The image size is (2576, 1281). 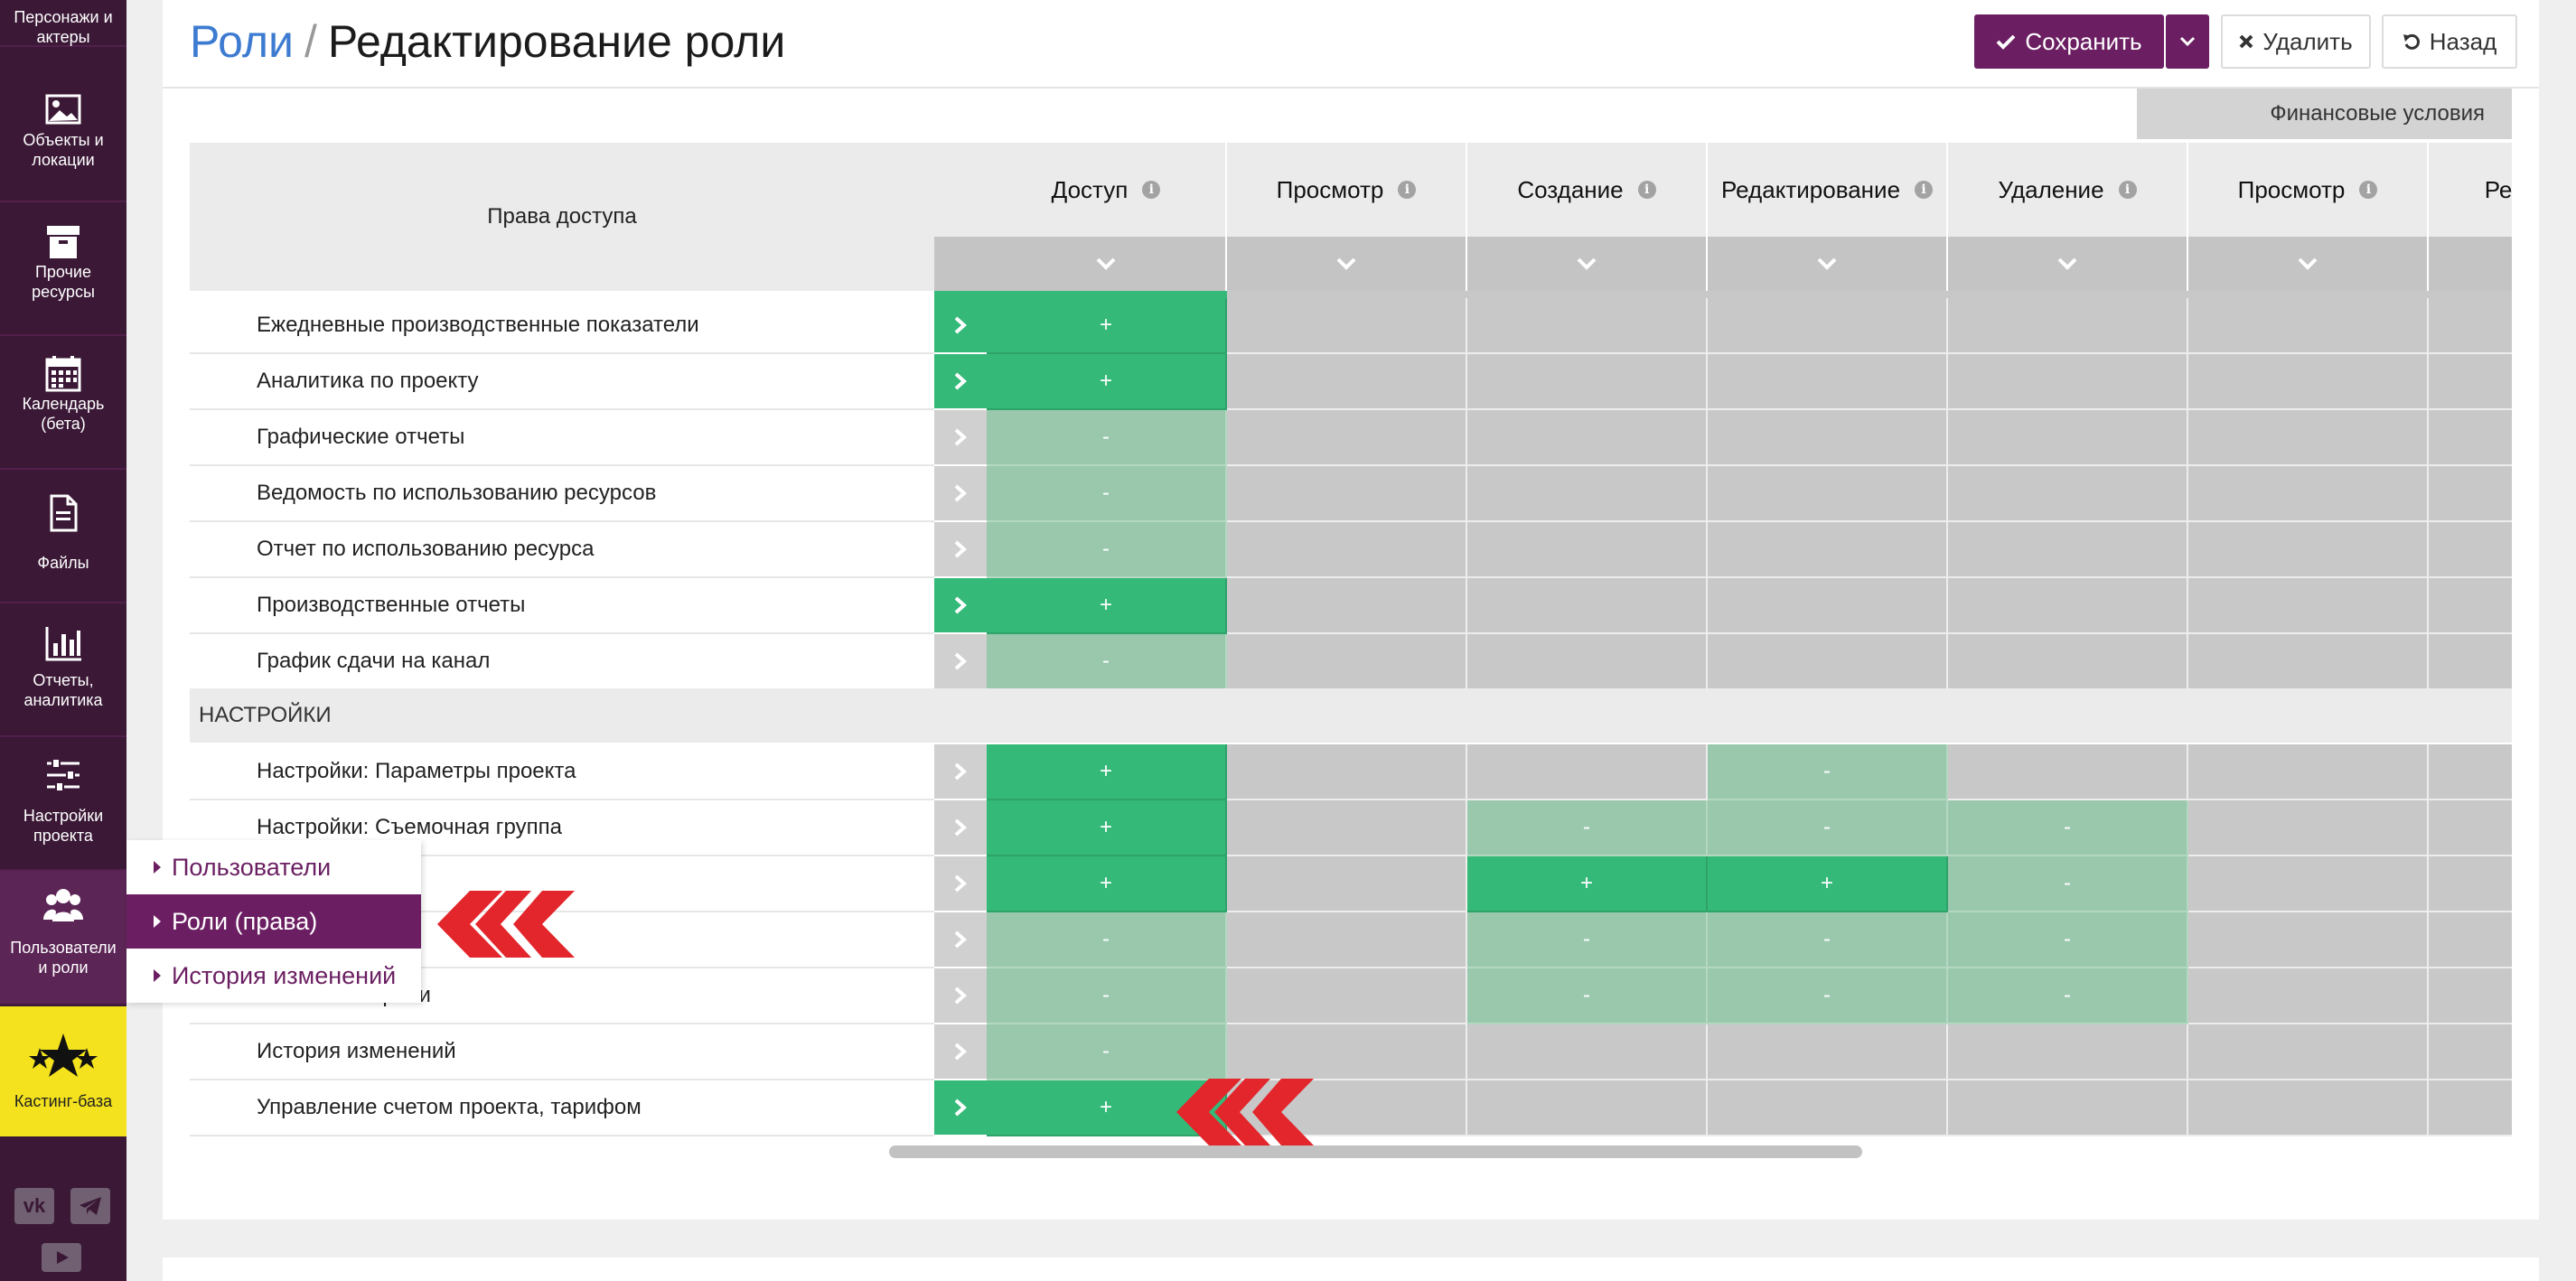 What do you see at coordinates (61, 1257) in the screenshot?
I see `youtube-icon` at bounding box center [61, 1257].